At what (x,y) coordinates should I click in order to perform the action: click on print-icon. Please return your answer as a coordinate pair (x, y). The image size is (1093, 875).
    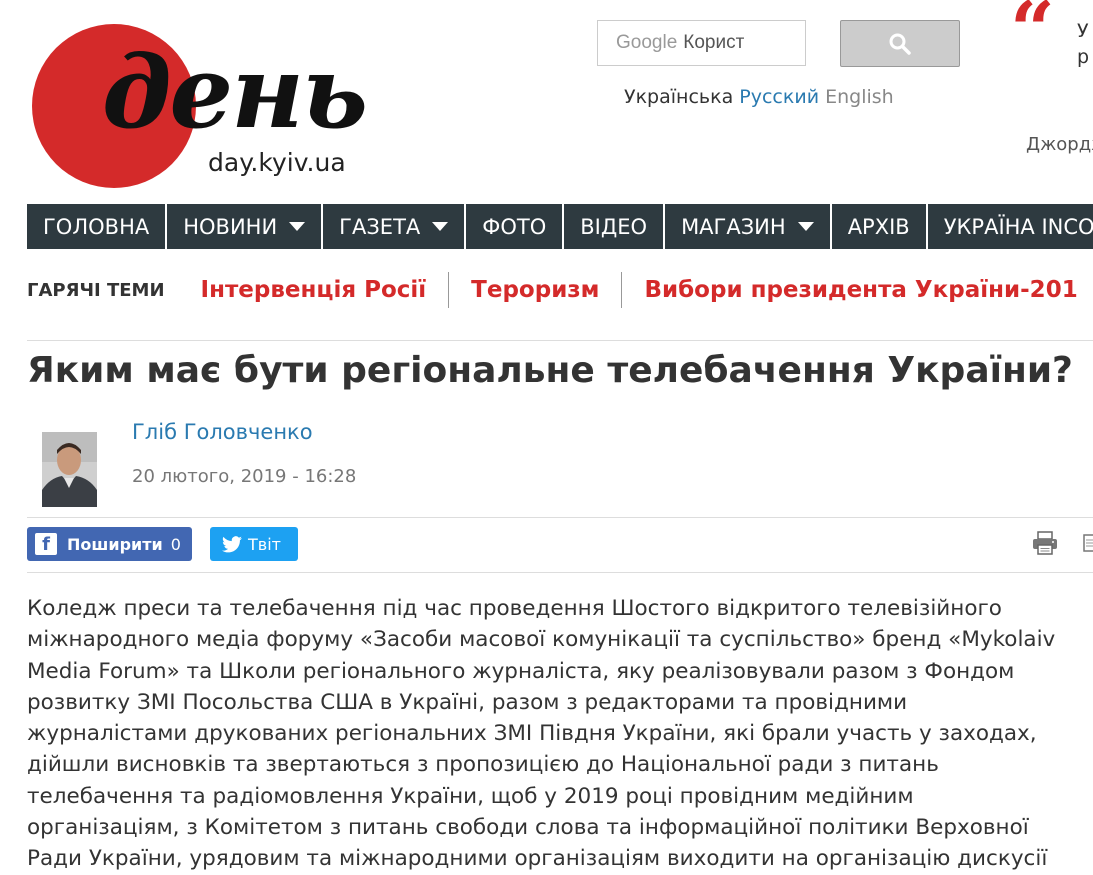
    Looking at the image, I should click on (1045, 543).